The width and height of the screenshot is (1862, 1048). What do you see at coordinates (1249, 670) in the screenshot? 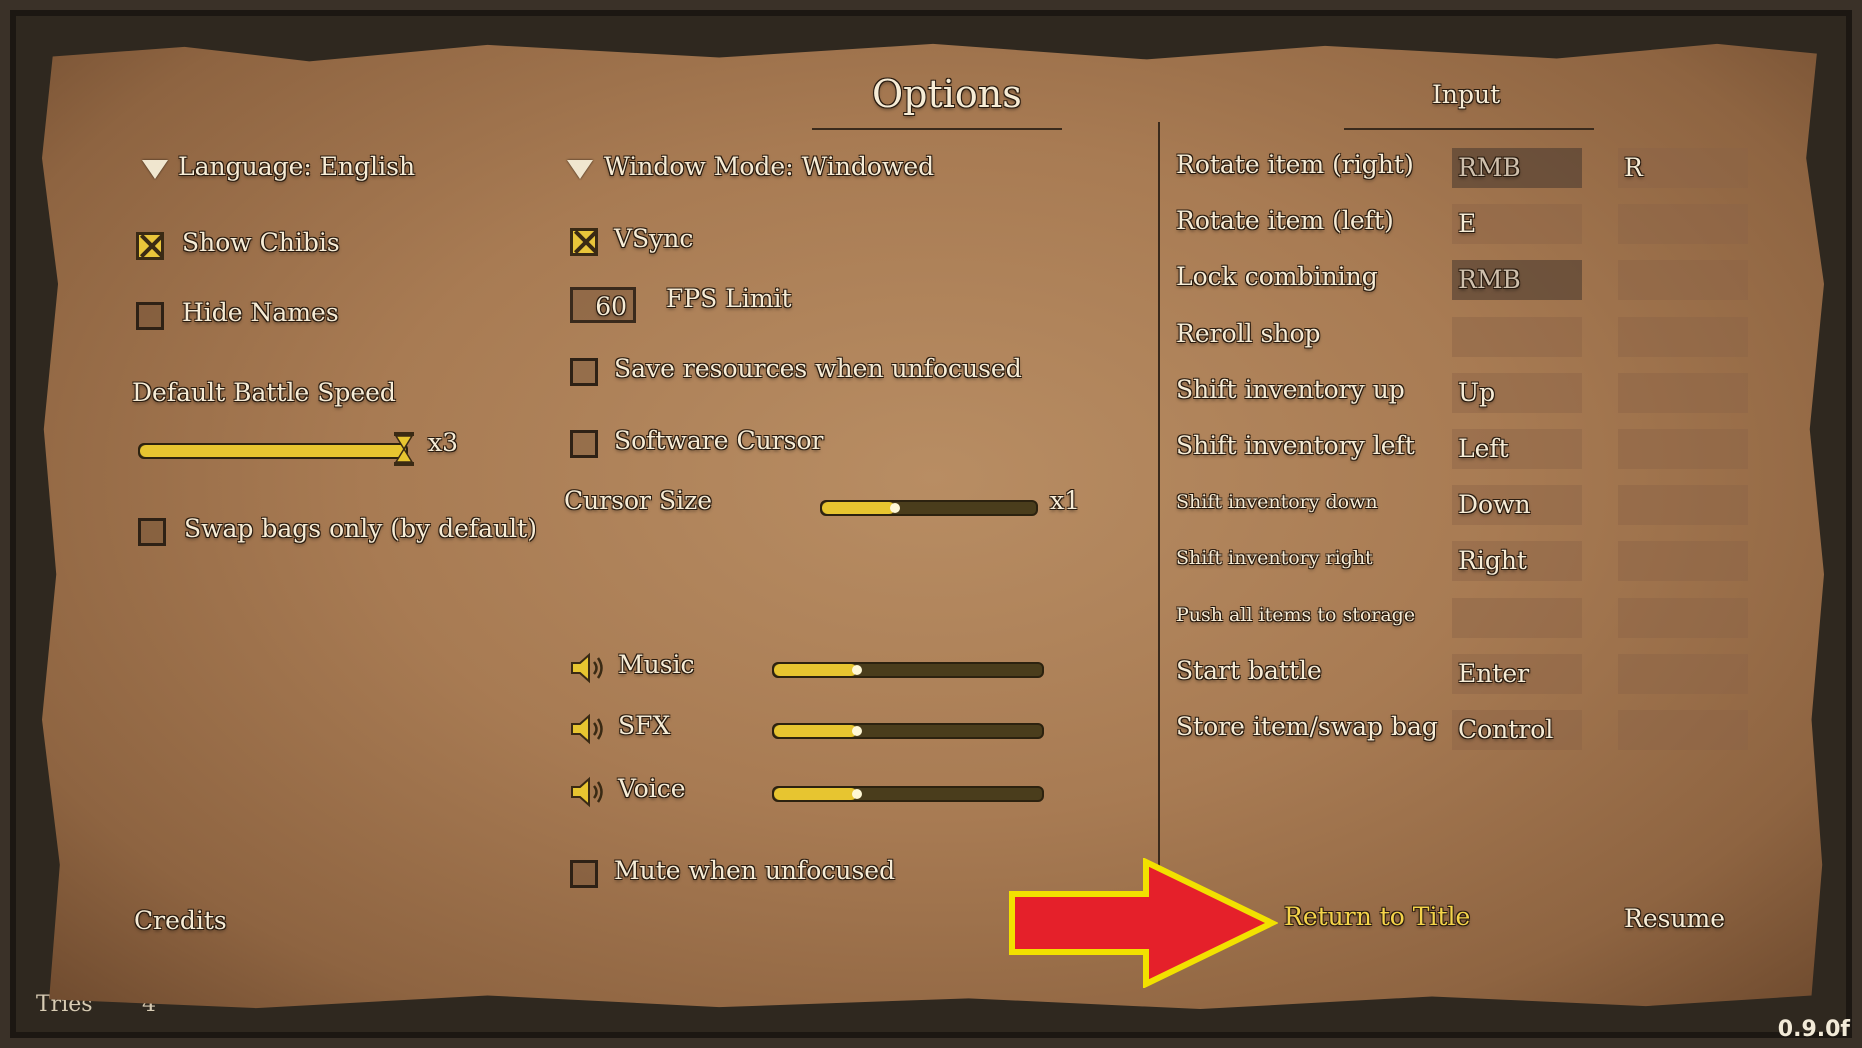
I see `binding-action-label: Start battle` at bounding box center [1249, 670].